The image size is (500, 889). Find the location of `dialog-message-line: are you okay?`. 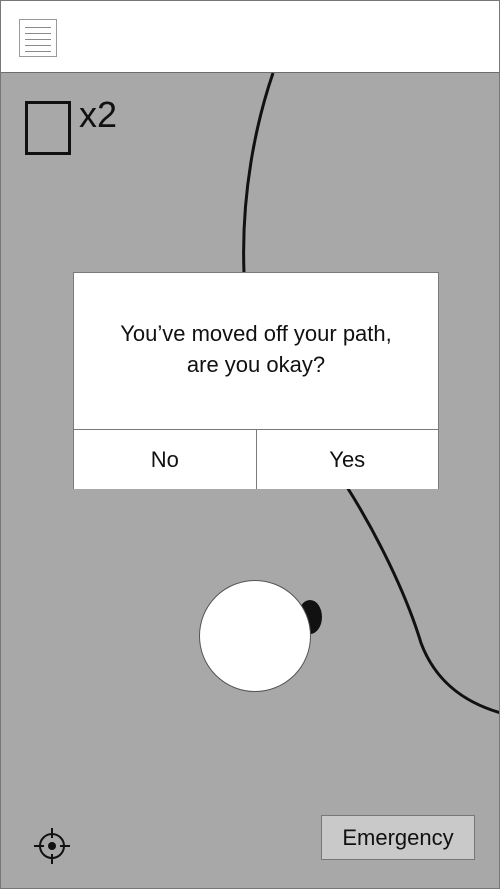

dialog-message-line: are you okay? is located at coordinates (256, 364).